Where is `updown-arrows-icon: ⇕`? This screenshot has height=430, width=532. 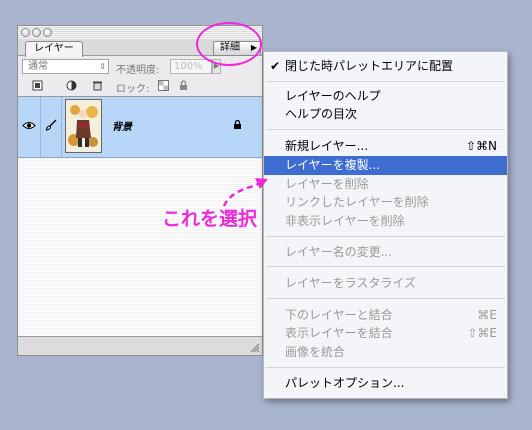 updown-arrows-icon: ⇕ is located at coordinates (102, 66).